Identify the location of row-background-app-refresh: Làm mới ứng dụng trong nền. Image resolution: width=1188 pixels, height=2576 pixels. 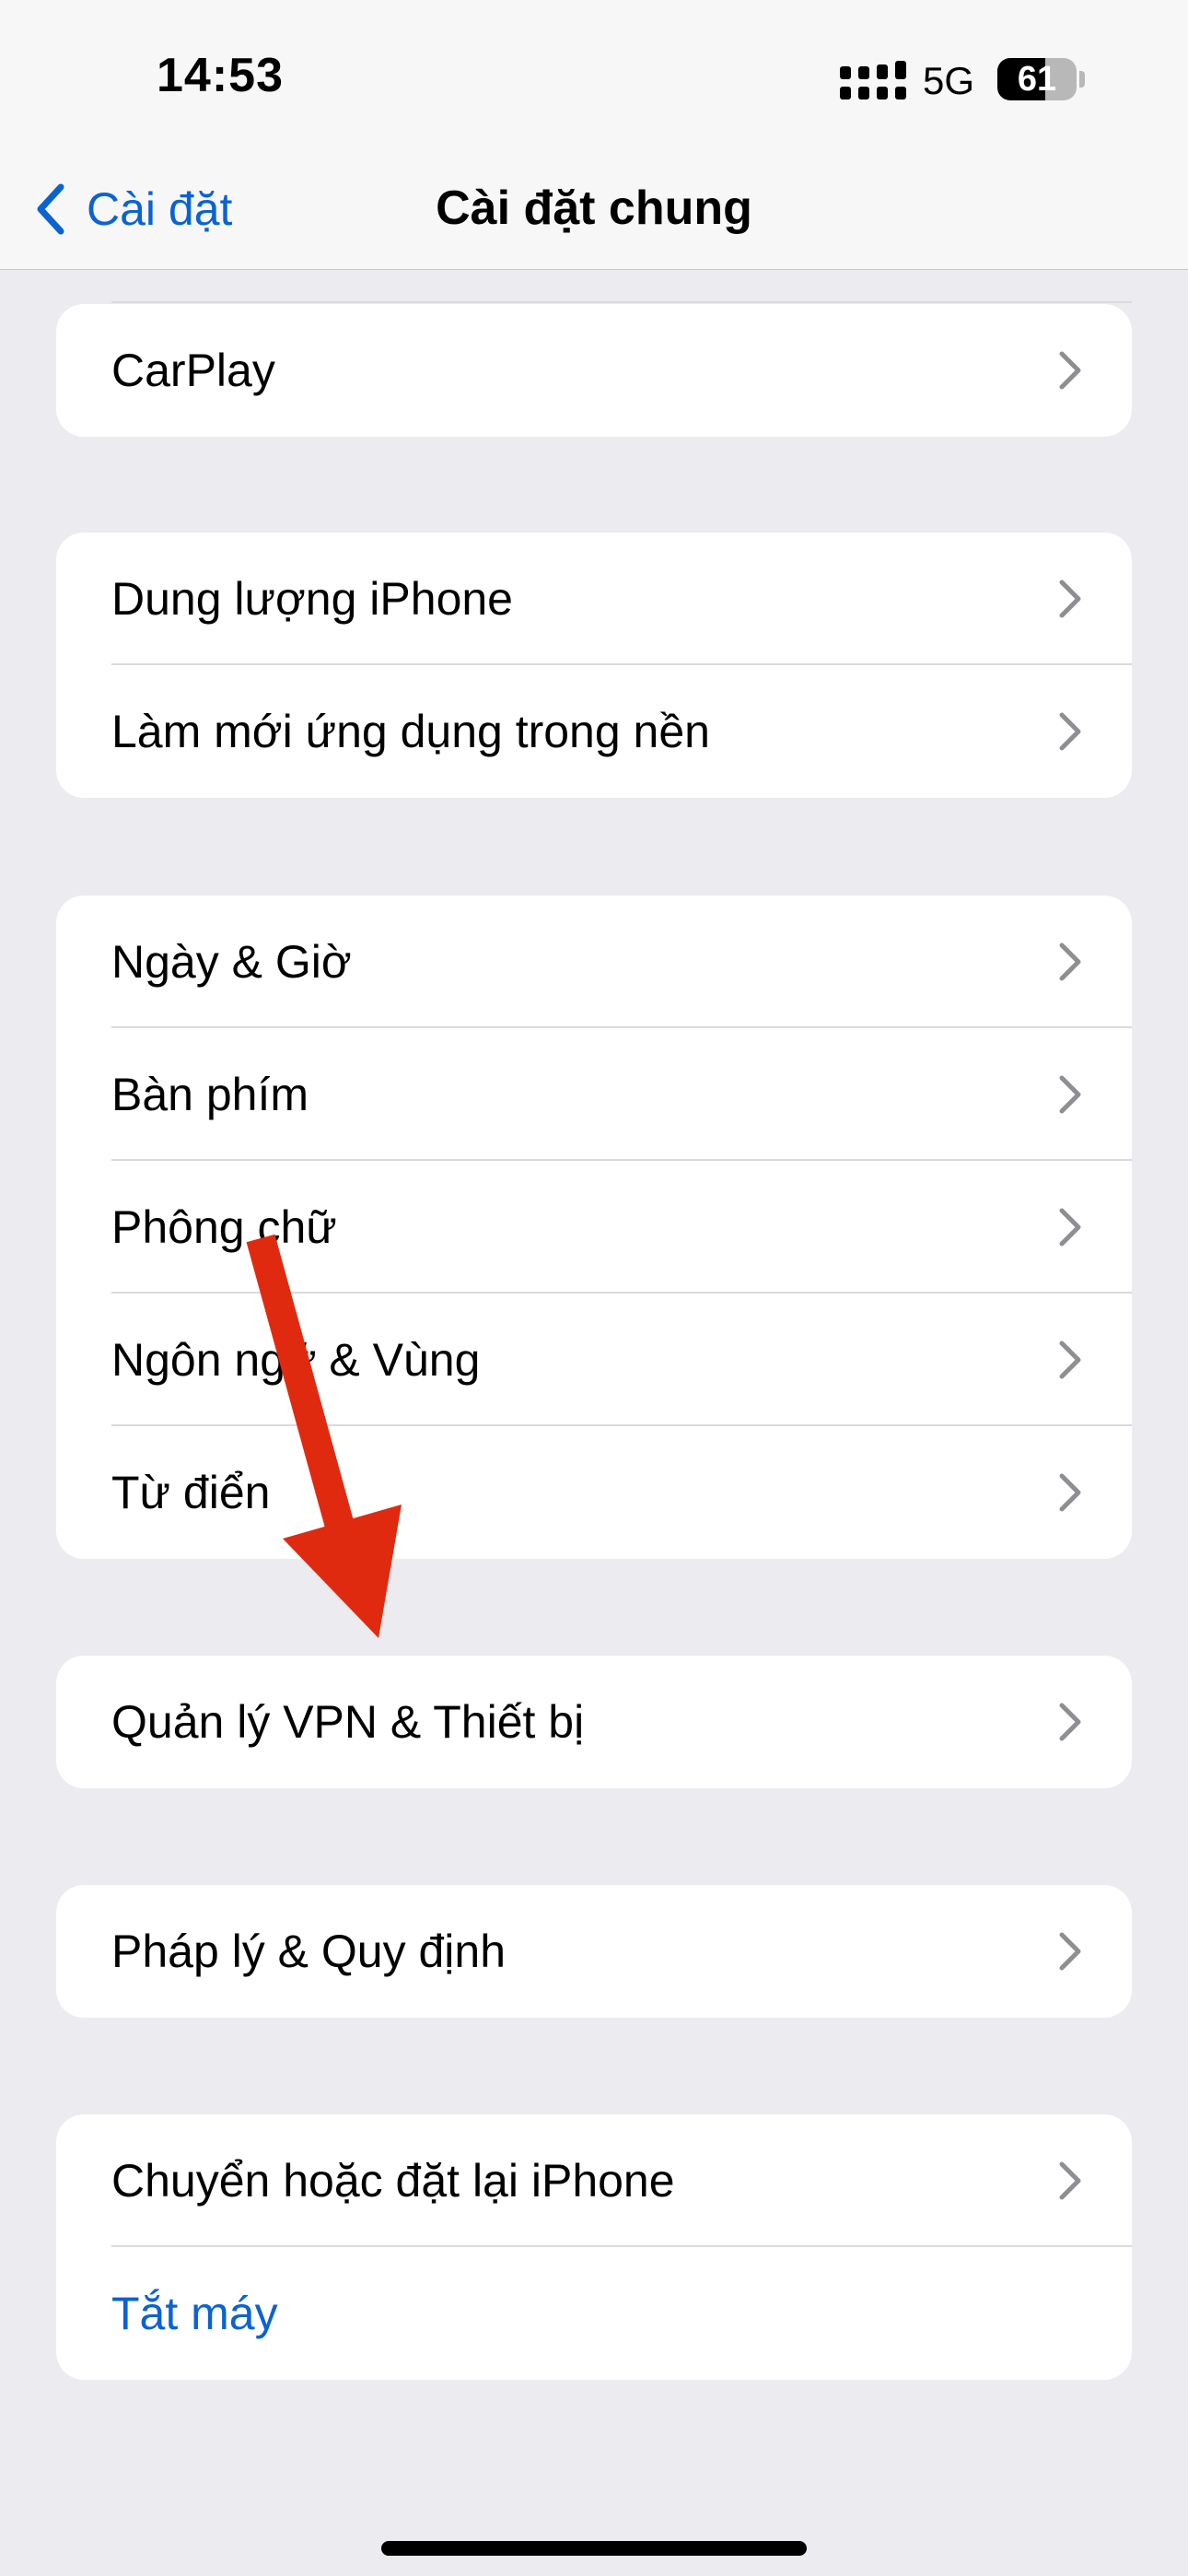
(594, 731).